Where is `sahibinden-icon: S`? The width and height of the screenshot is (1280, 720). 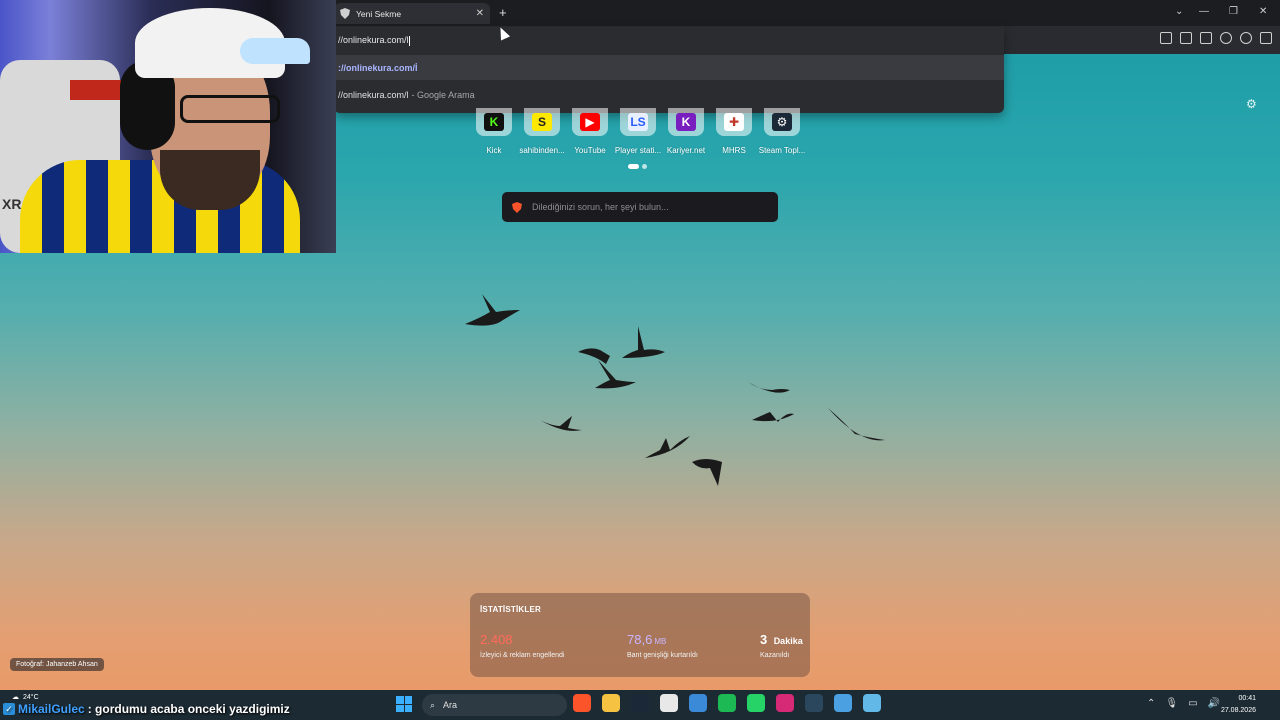
sahibinden-icon: S is located at coordinates (542, 122).